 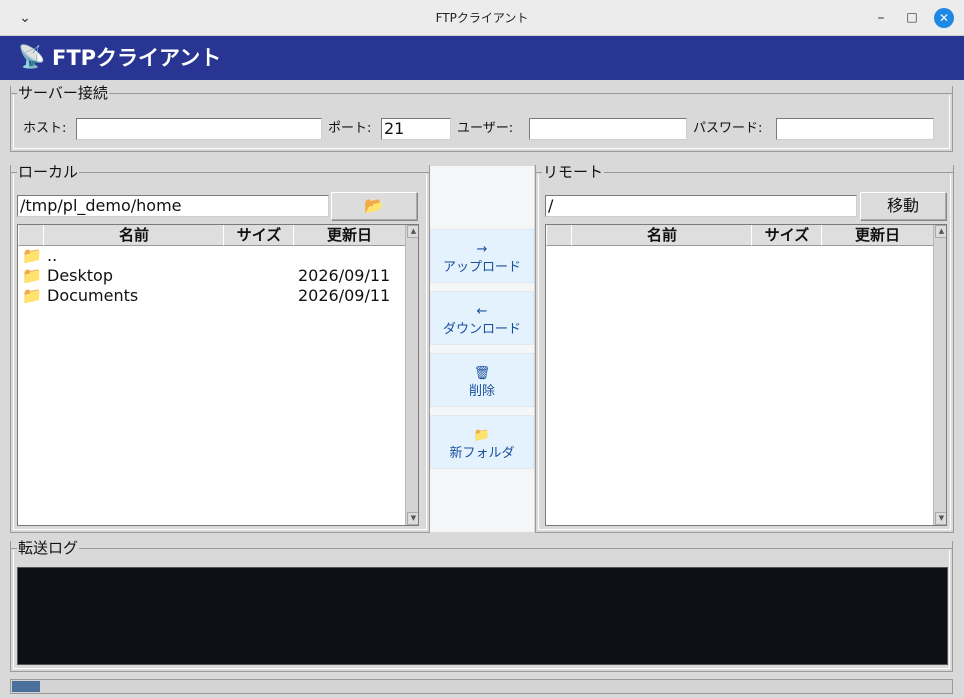 What do you see at coordinates (481, 267) in the screenshot?
I see `upload-label: アップロード` at bounding box center [481, 267].